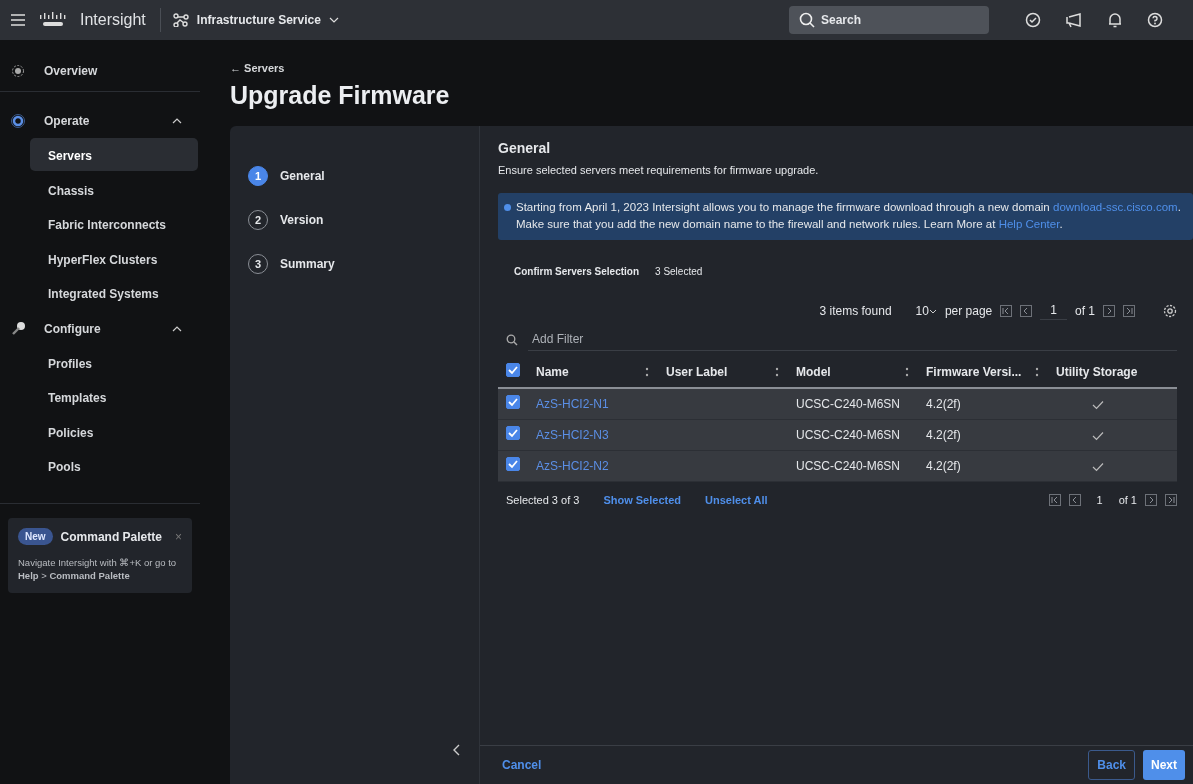 Image resolution: width=1193 pixels, height=784 pixels. Describe the element at coordinates (1074, 20) in the screenshot. I see `megaphone-icon` at that location.